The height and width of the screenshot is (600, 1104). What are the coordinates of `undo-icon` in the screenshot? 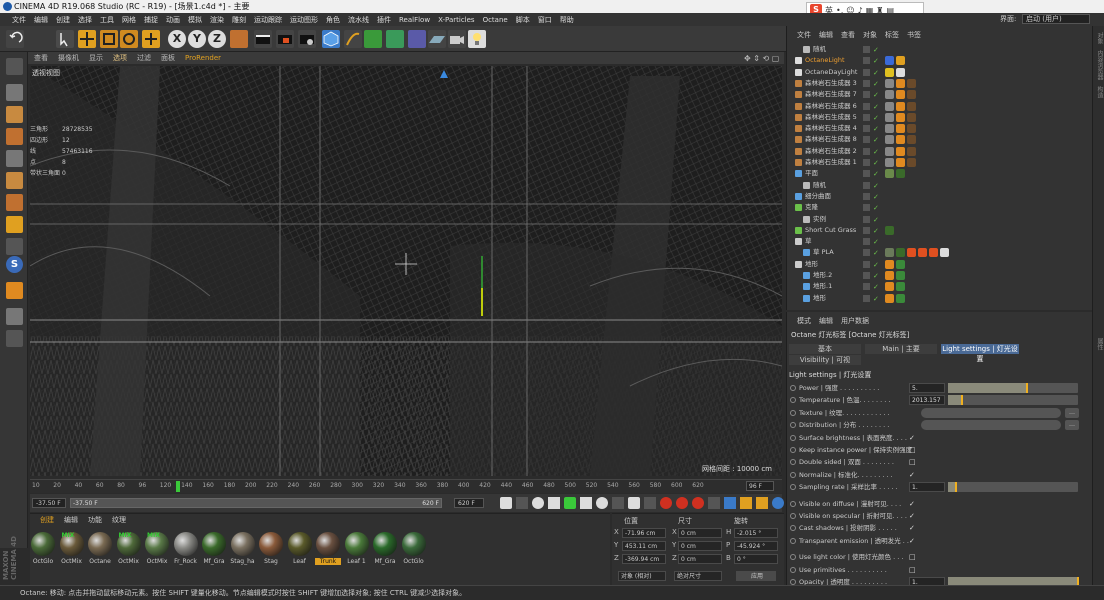 It's located at (15, 39).